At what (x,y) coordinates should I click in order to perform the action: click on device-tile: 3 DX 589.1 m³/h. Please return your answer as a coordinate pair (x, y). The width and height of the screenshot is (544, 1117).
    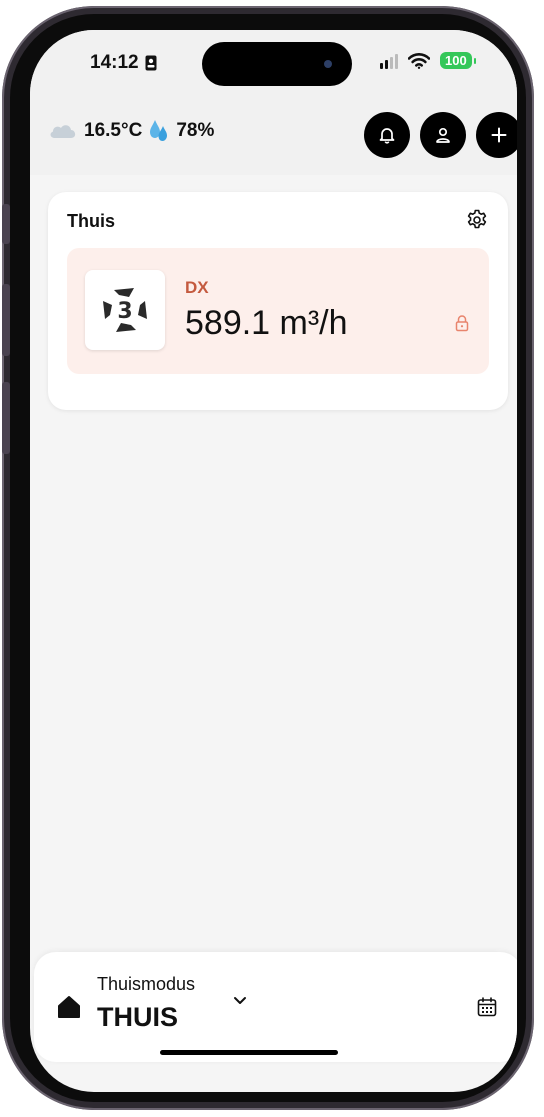
    Looking at the image, I should click on (278, 311).